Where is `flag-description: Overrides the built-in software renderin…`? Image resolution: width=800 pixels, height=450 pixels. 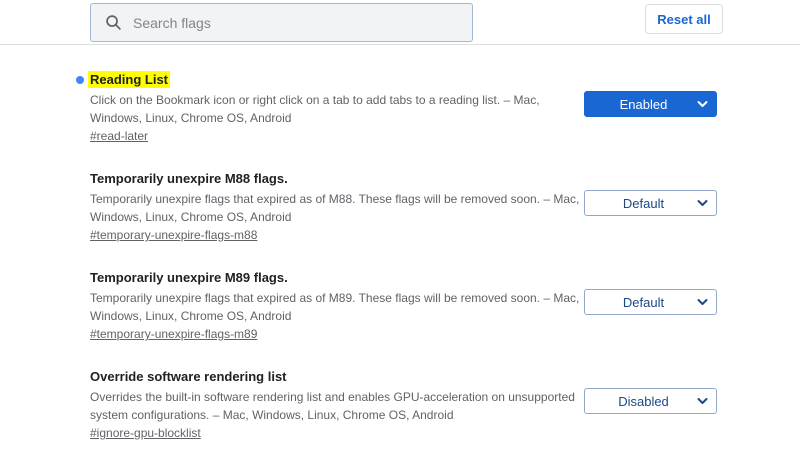 flag-description: Overrides the built-in software renderin… is located at coordinates (332, 406).